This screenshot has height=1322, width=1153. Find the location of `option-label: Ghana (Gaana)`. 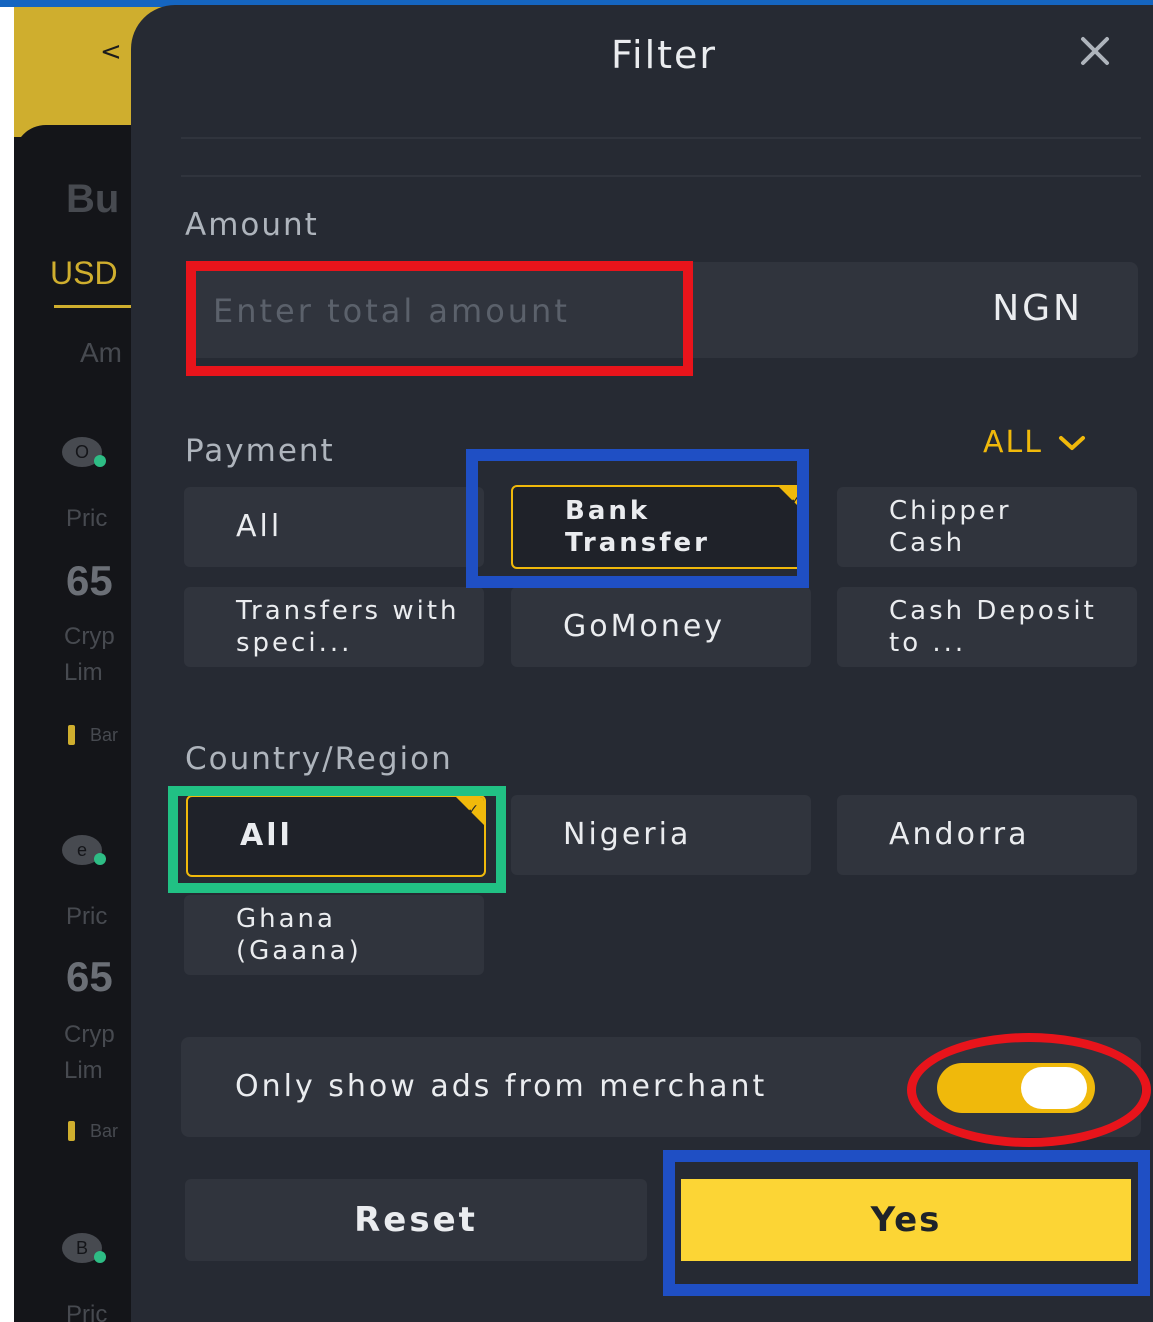

option-label: Ghana (Gaana) is located at coordinates (299, 935).